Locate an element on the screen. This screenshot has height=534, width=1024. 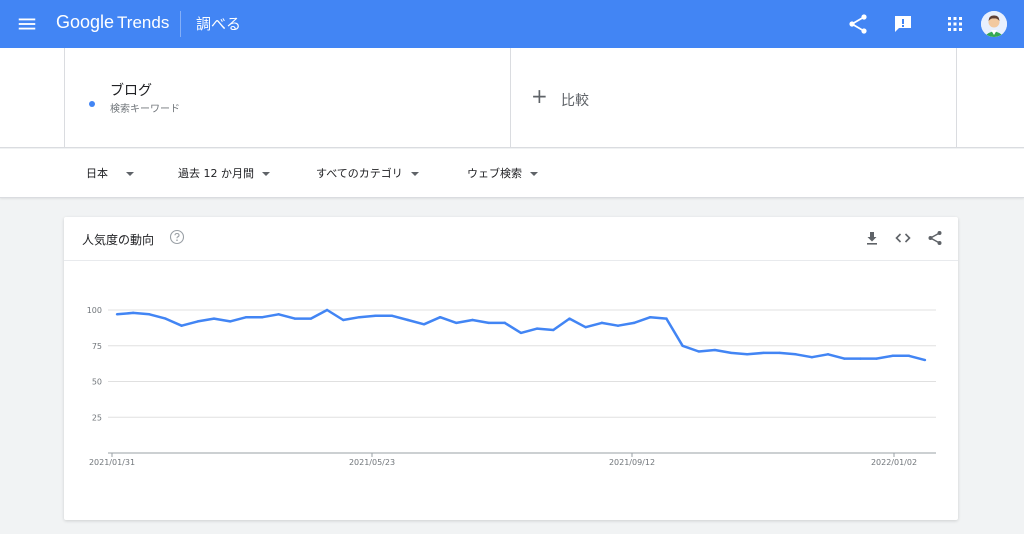
category-dropdown: すべてのカテゴリ is located at coordinates (367, 173).